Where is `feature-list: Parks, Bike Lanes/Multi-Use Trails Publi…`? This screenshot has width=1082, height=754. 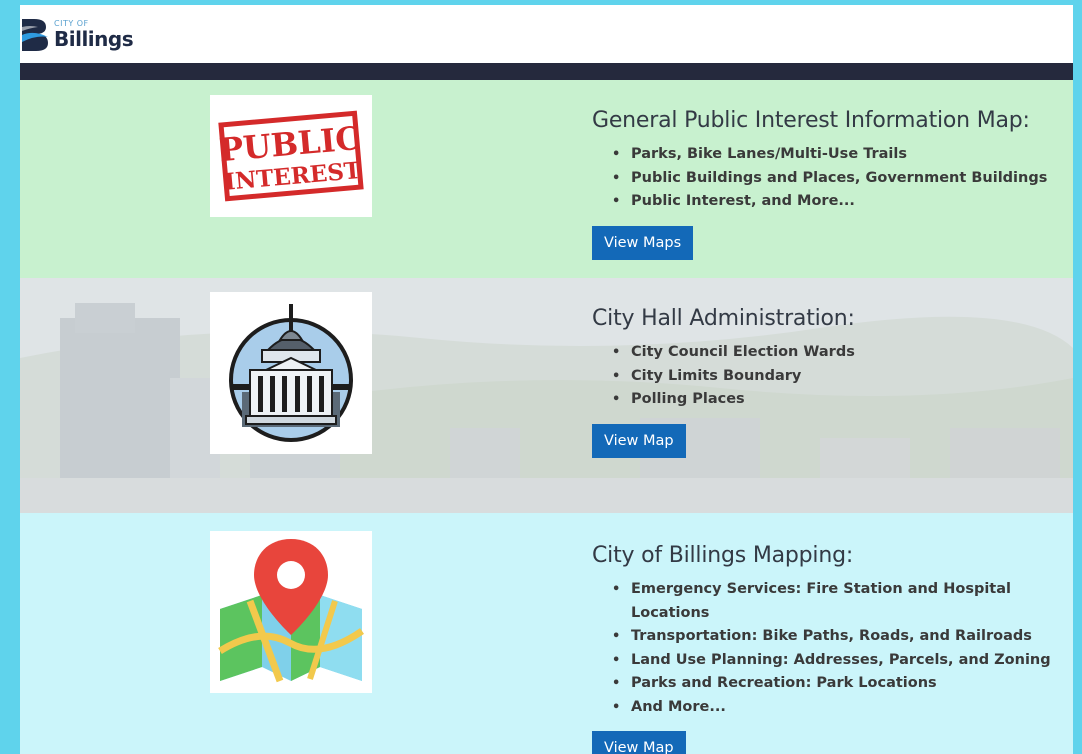
feature-list: Parks, Bike Lanes/Multi-Use Trails Publi… is located at coordinates (819, 178).